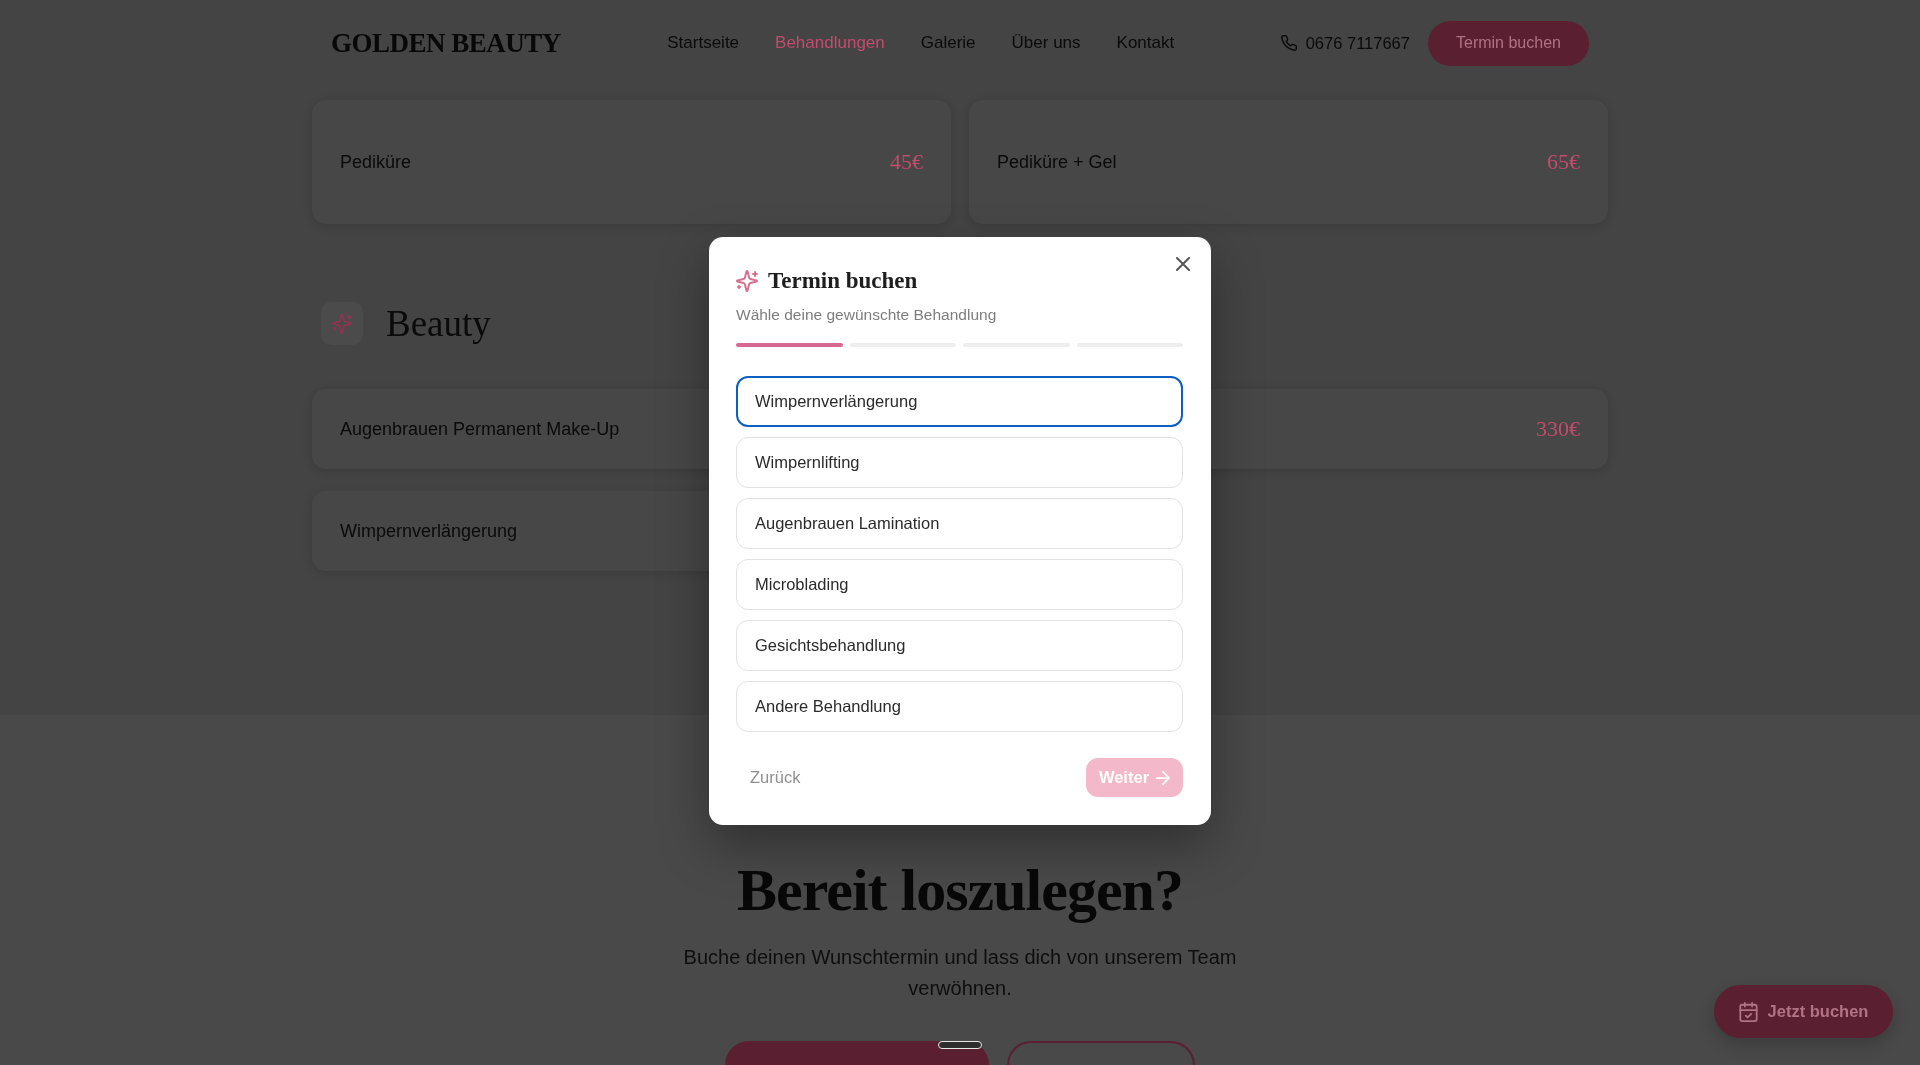 This screenshot has width=1920, height=1065. I want to click on service-price: 330€, so click(1558, 429).